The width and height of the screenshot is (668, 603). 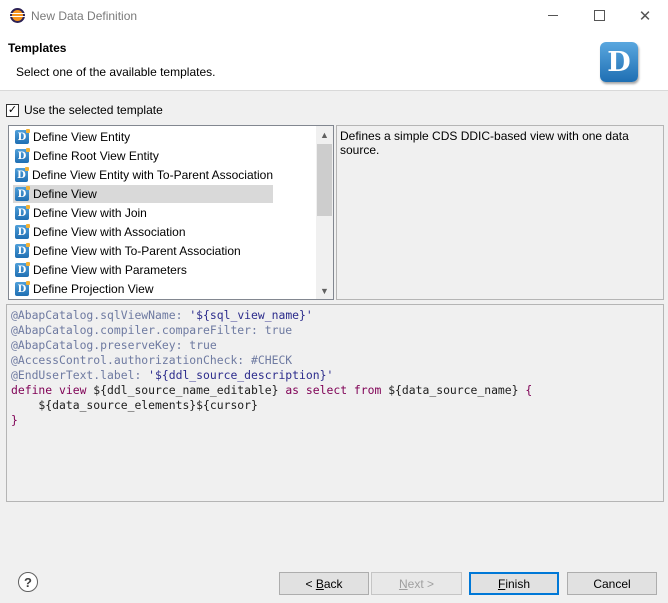 I want to click on template-list-scrollbar: ▲ ▼, so click(x=324, y=212).